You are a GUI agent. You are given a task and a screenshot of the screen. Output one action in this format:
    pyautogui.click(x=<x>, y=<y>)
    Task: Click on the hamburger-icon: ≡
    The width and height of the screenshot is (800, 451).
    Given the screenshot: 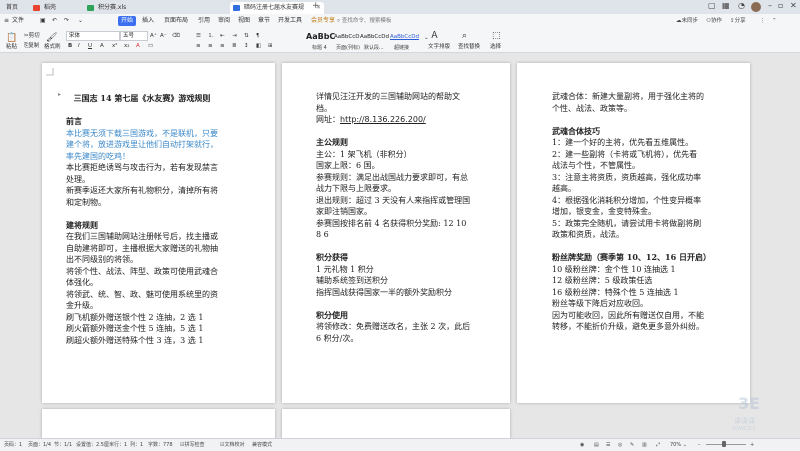 What is the action you would take?
    pyautogui.click(x=6, y=21)
    